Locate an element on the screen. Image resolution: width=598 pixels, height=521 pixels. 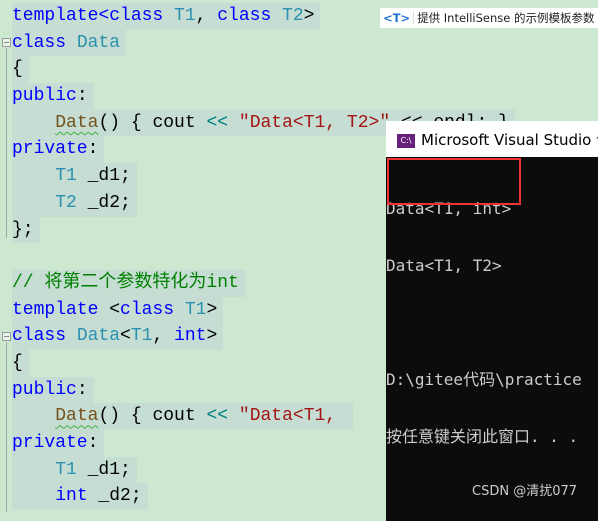
watermark: CSDN @清扰077 is located at coordinates (525, 491).